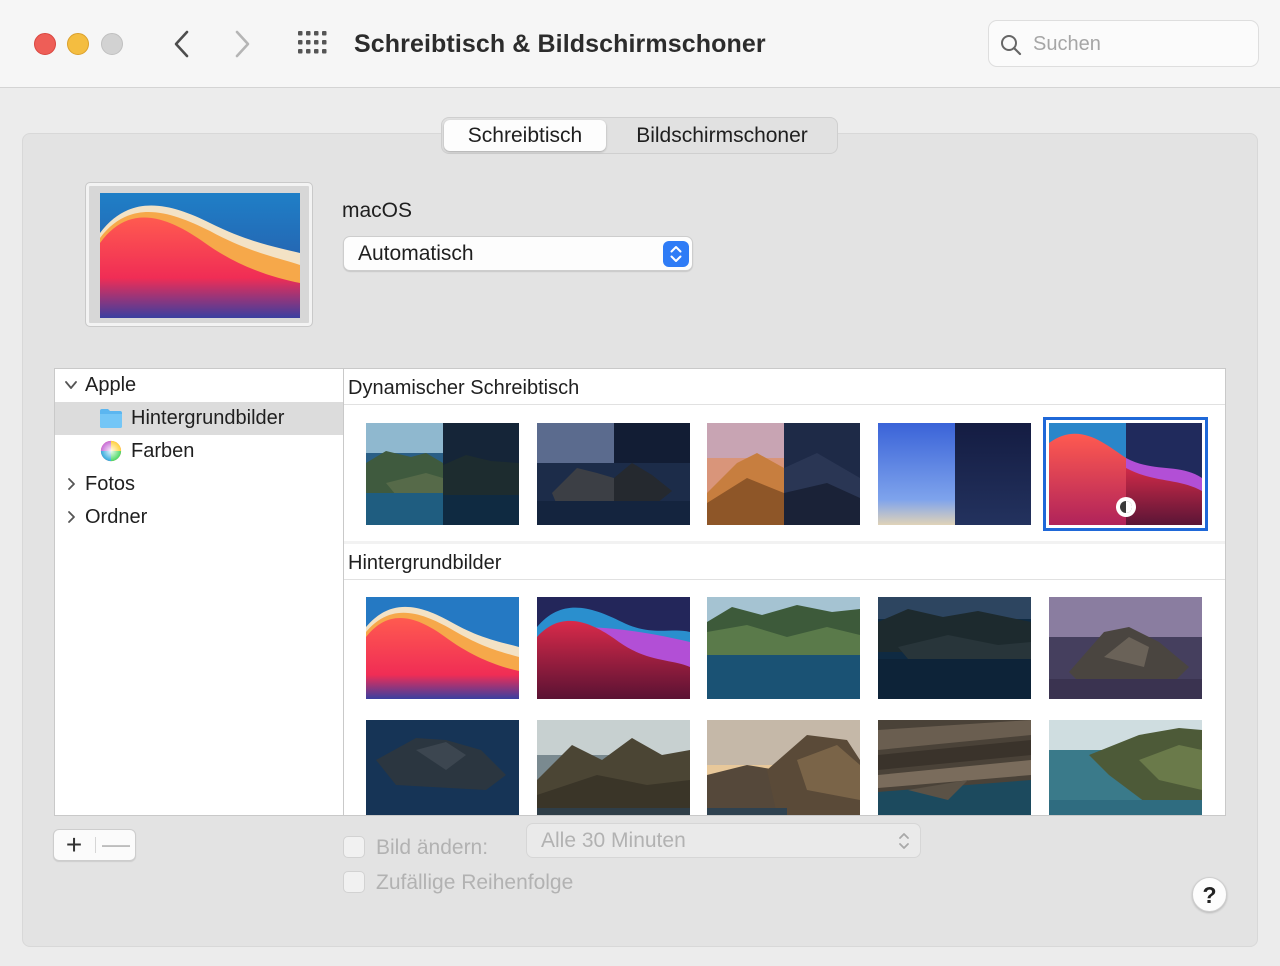  Describe the element at coordinates (1138, 44) in the screenshot. I see `search-input` at that location.